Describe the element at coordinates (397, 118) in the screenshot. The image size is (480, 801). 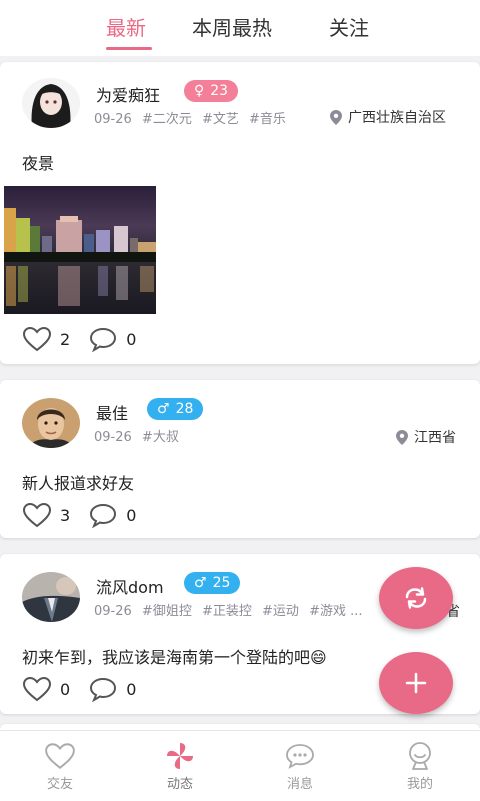
I see `location-text: 广西壮族自治区` at that location.